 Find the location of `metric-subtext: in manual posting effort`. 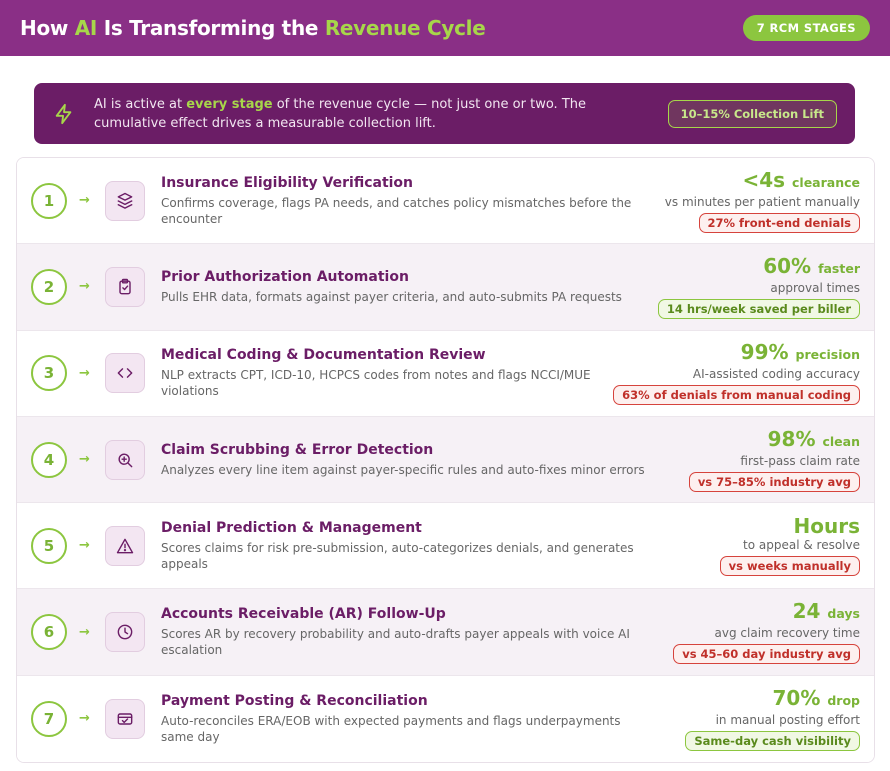

metric-subtext: in manual posting effort is located at coordinates (787, 719).